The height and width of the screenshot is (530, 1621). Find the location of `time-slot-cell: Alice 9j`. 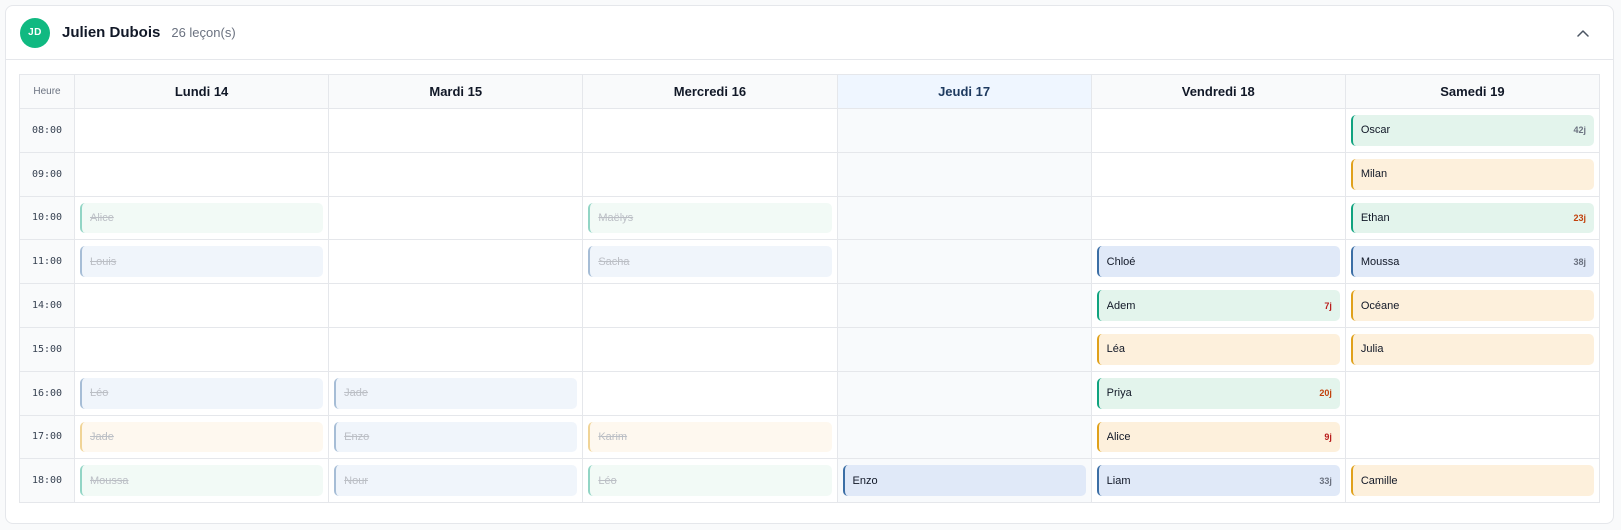

time-slot-cell: Alice 9j is located at coordinates (1218, 437).